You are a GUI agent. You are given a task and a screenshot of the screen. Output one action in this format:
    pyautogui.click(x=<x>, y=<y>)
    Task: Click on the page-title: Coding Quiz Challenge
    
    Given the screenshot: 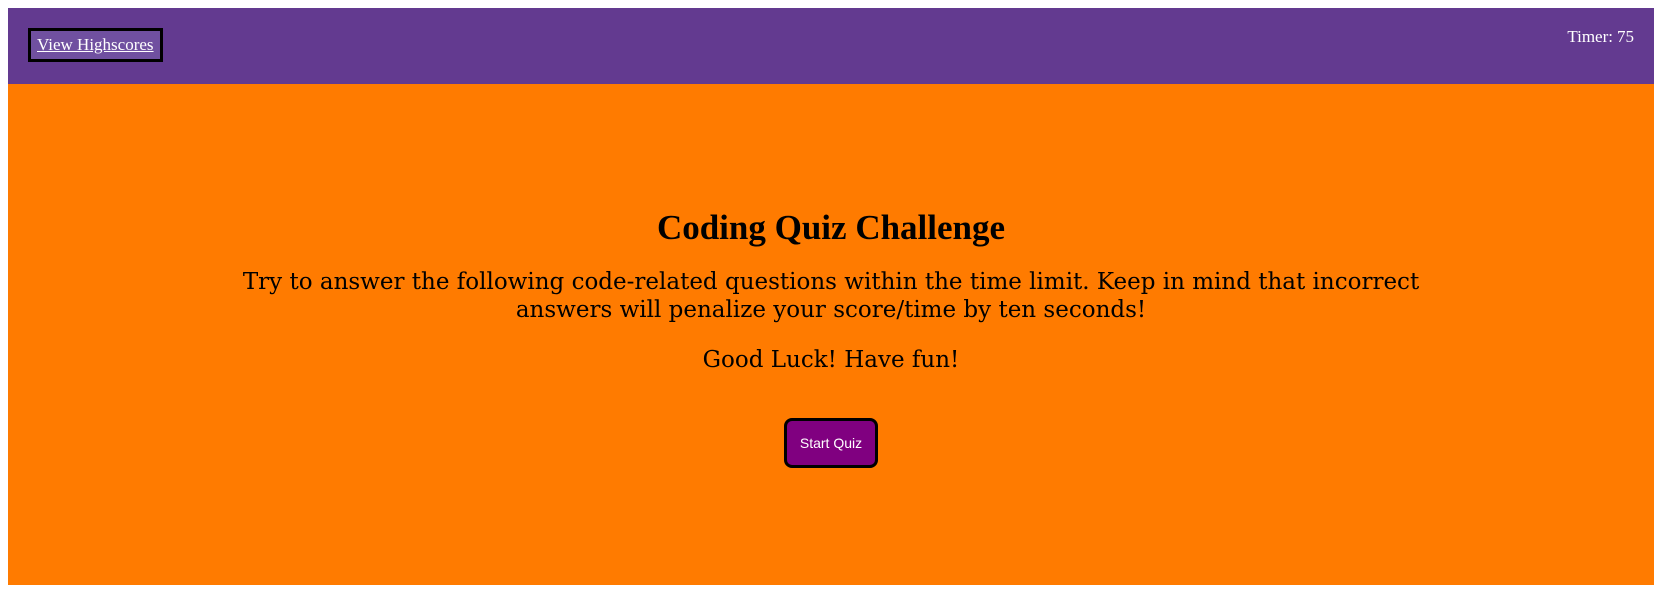 What is the action you would take?
    pyautogui.click(x=831, y=227)
    